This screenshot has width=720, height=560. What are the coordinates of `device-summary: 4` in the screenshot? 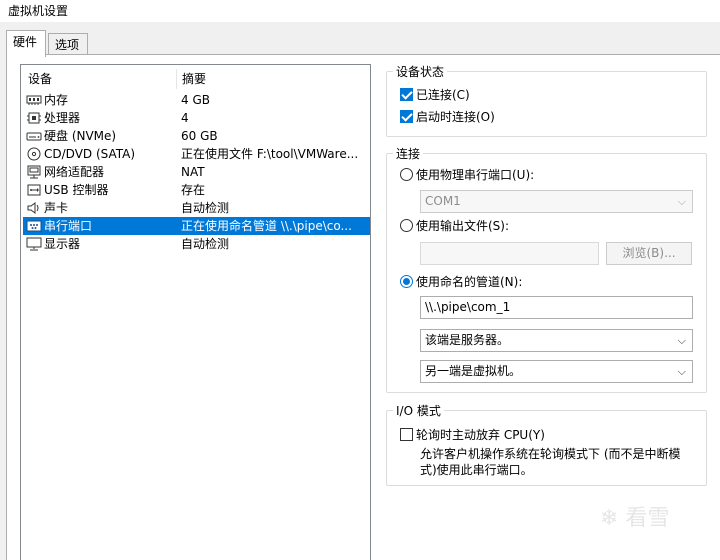 It's located at (185, 118).